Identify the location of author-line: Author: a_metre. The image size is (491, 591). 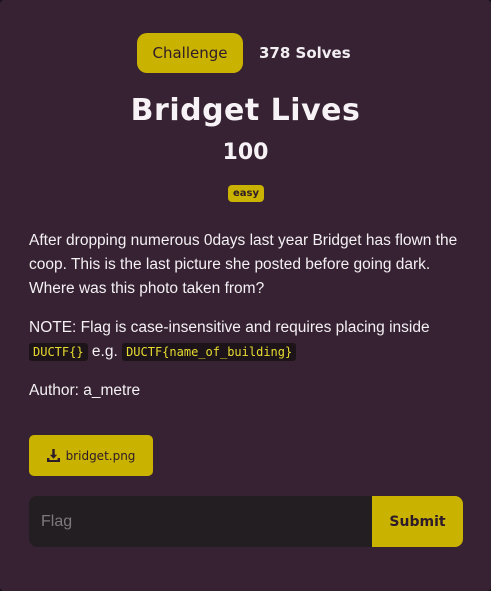
(85, 390).